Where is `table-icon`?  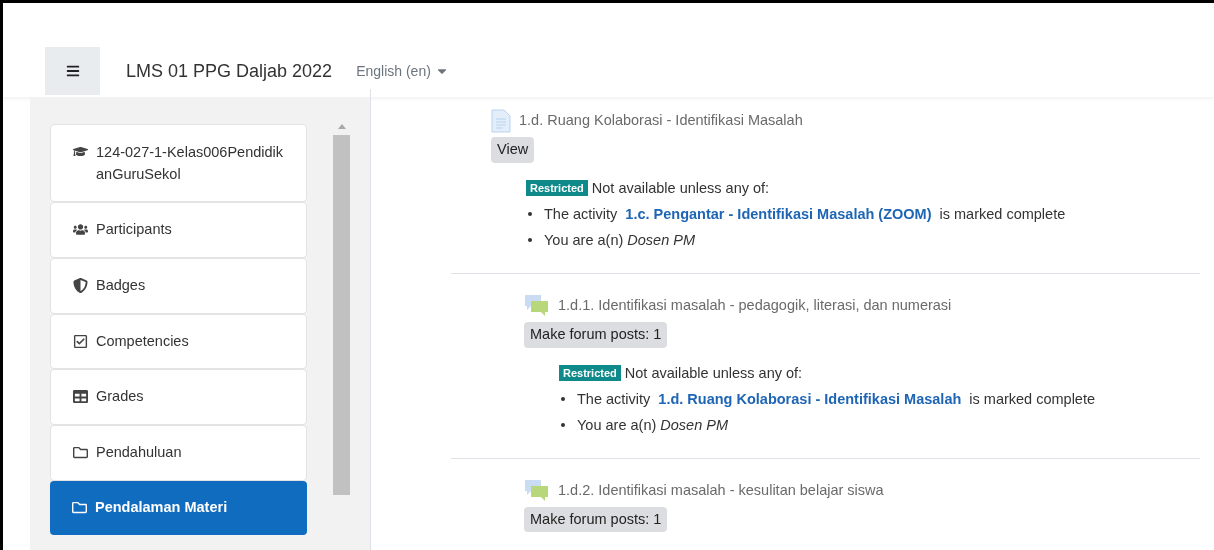 table-icon is located at coordinates (80, 397).